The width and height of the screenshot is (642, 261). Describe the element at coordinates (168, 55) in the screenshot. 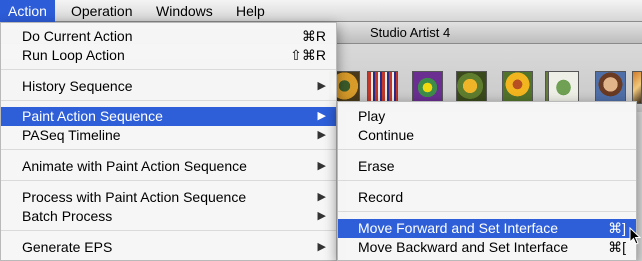

I see `menu-item-run-loop-action: Run Loop Action ⇧⌘R` at that location.